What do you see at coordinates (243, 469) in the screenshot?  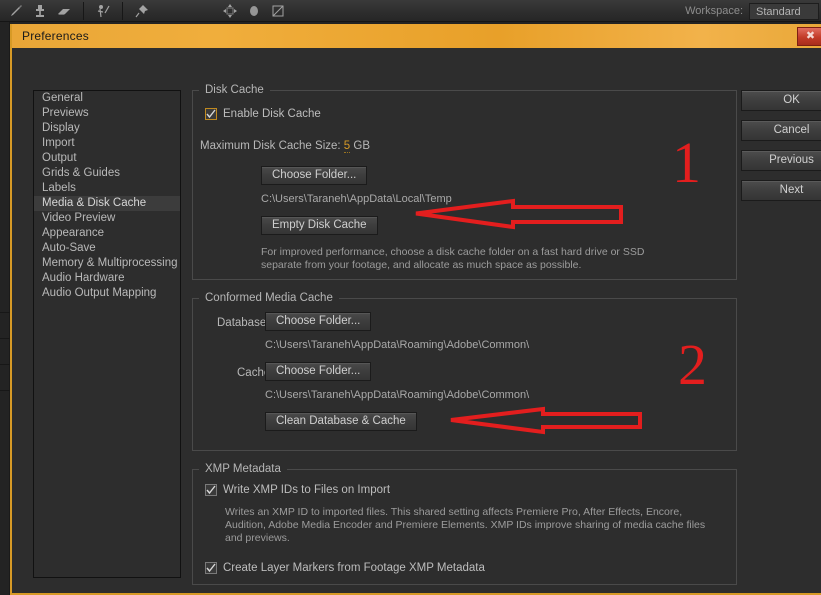 I see `xmp-metadata-legend: XMP Metadata` at bounding box center [243, 469].